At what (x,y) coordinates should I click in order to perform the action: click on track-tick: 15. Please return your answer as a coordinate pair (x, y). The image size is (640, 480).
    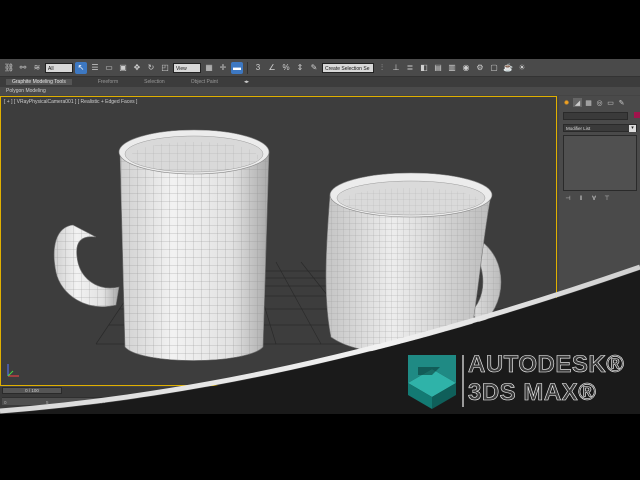
    Looking at the image, I should click on (103, 402).